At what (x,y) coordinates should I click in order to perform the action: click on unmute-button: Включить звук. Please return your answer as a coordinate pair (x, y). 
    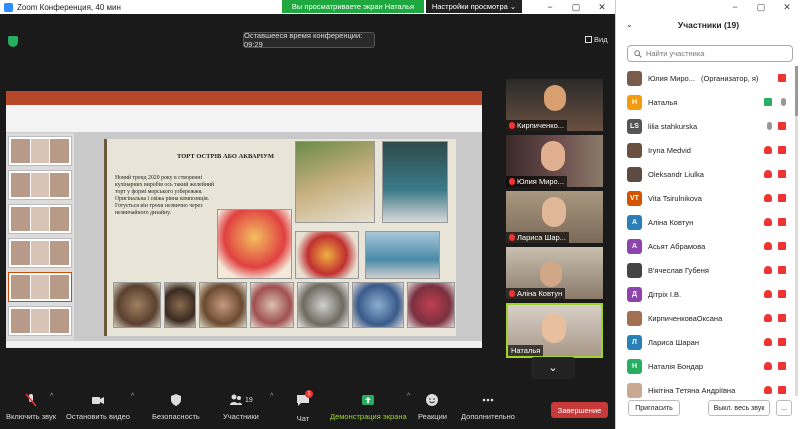
    Looking at the image, I should click on (31, 407).